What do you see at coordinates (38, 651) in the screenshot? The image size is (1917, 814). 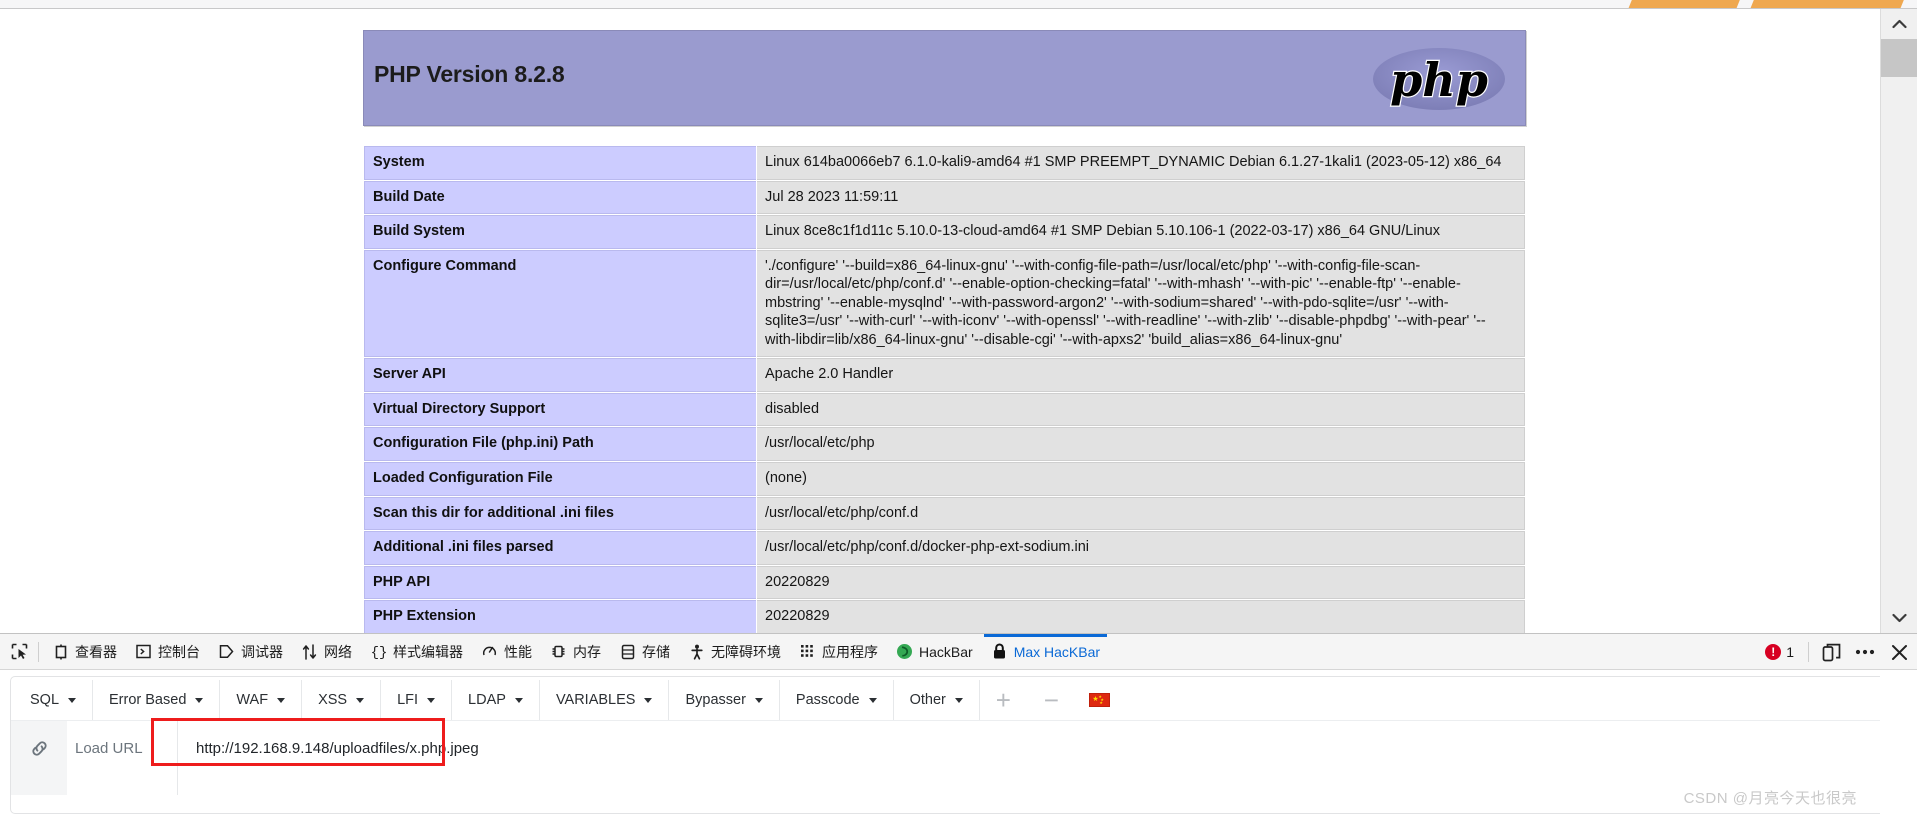 I see `toolbar-divider` at bounding box center [38, 651].